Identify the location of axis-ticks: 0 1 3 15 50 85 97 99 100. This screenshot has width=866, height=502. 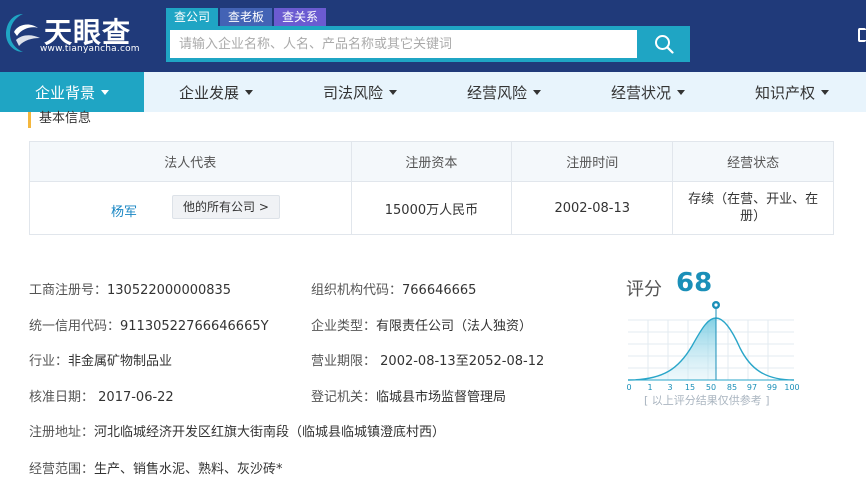
(712, 387).